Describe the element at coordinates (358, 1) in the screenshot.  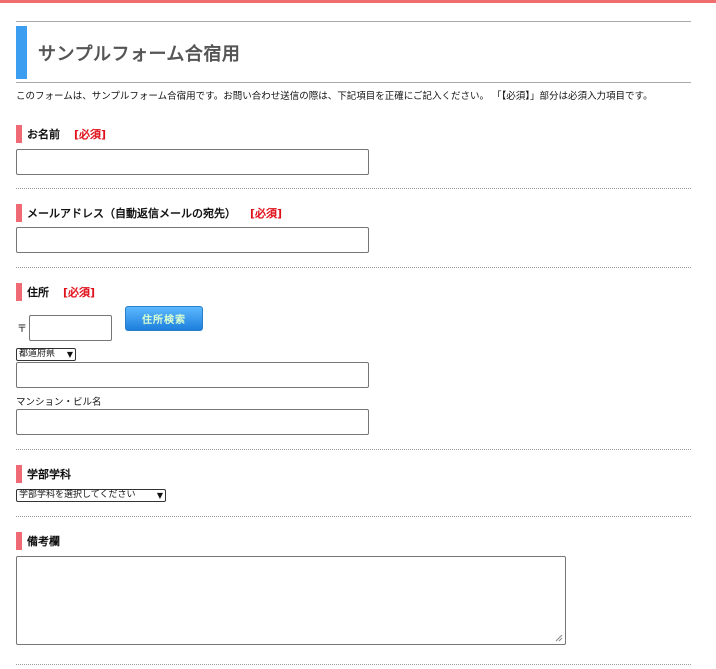
I see `top-accent-bar` at that location.